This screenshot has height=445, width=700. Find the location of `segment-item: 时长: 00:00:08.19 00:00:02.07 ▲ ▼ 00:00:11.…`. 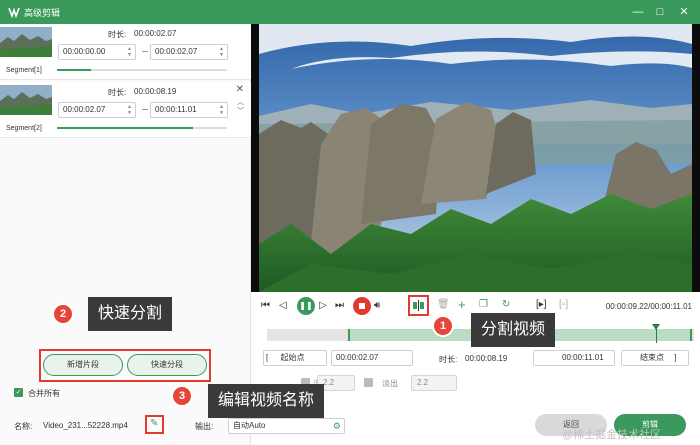

segment-item: 时长: 00:00:08.19 00:00:02.07 ▲ ▼ 00:00:11.… is located at coordinates (125, 110).